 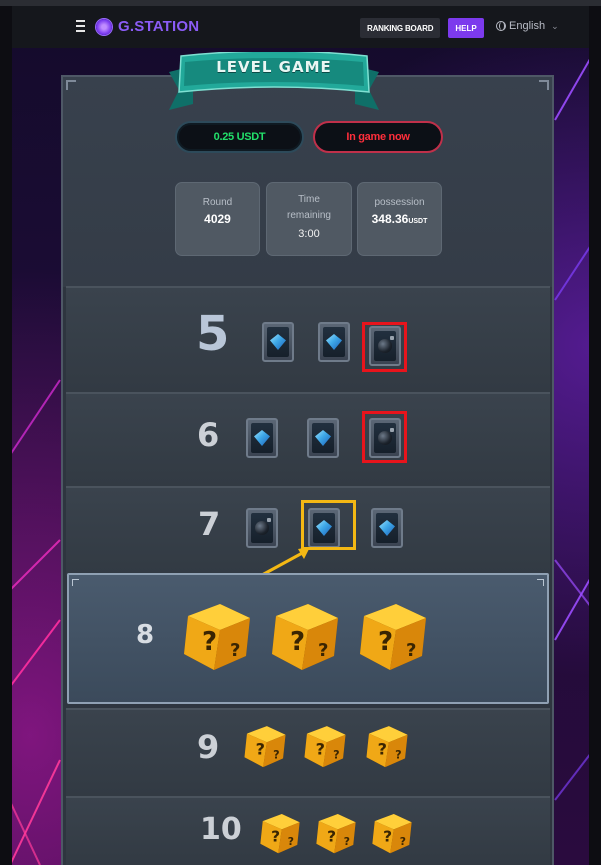 I want to click on tile-bomb, so click(x=262, y=528).